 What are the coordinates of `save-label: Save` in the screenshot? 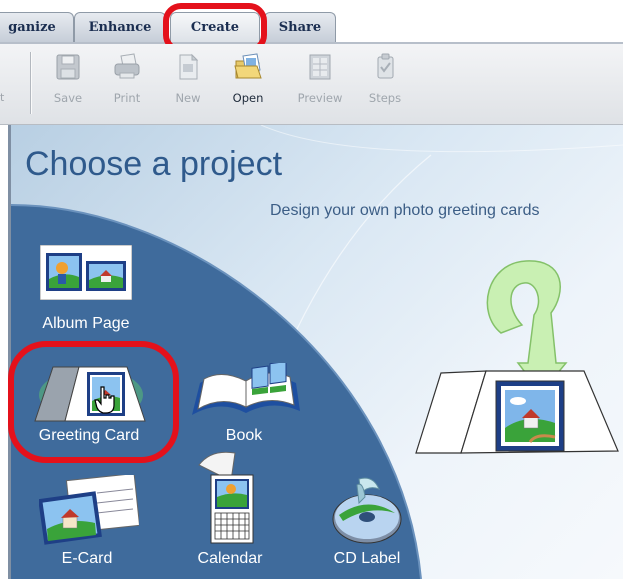 It's located at (68, 98).